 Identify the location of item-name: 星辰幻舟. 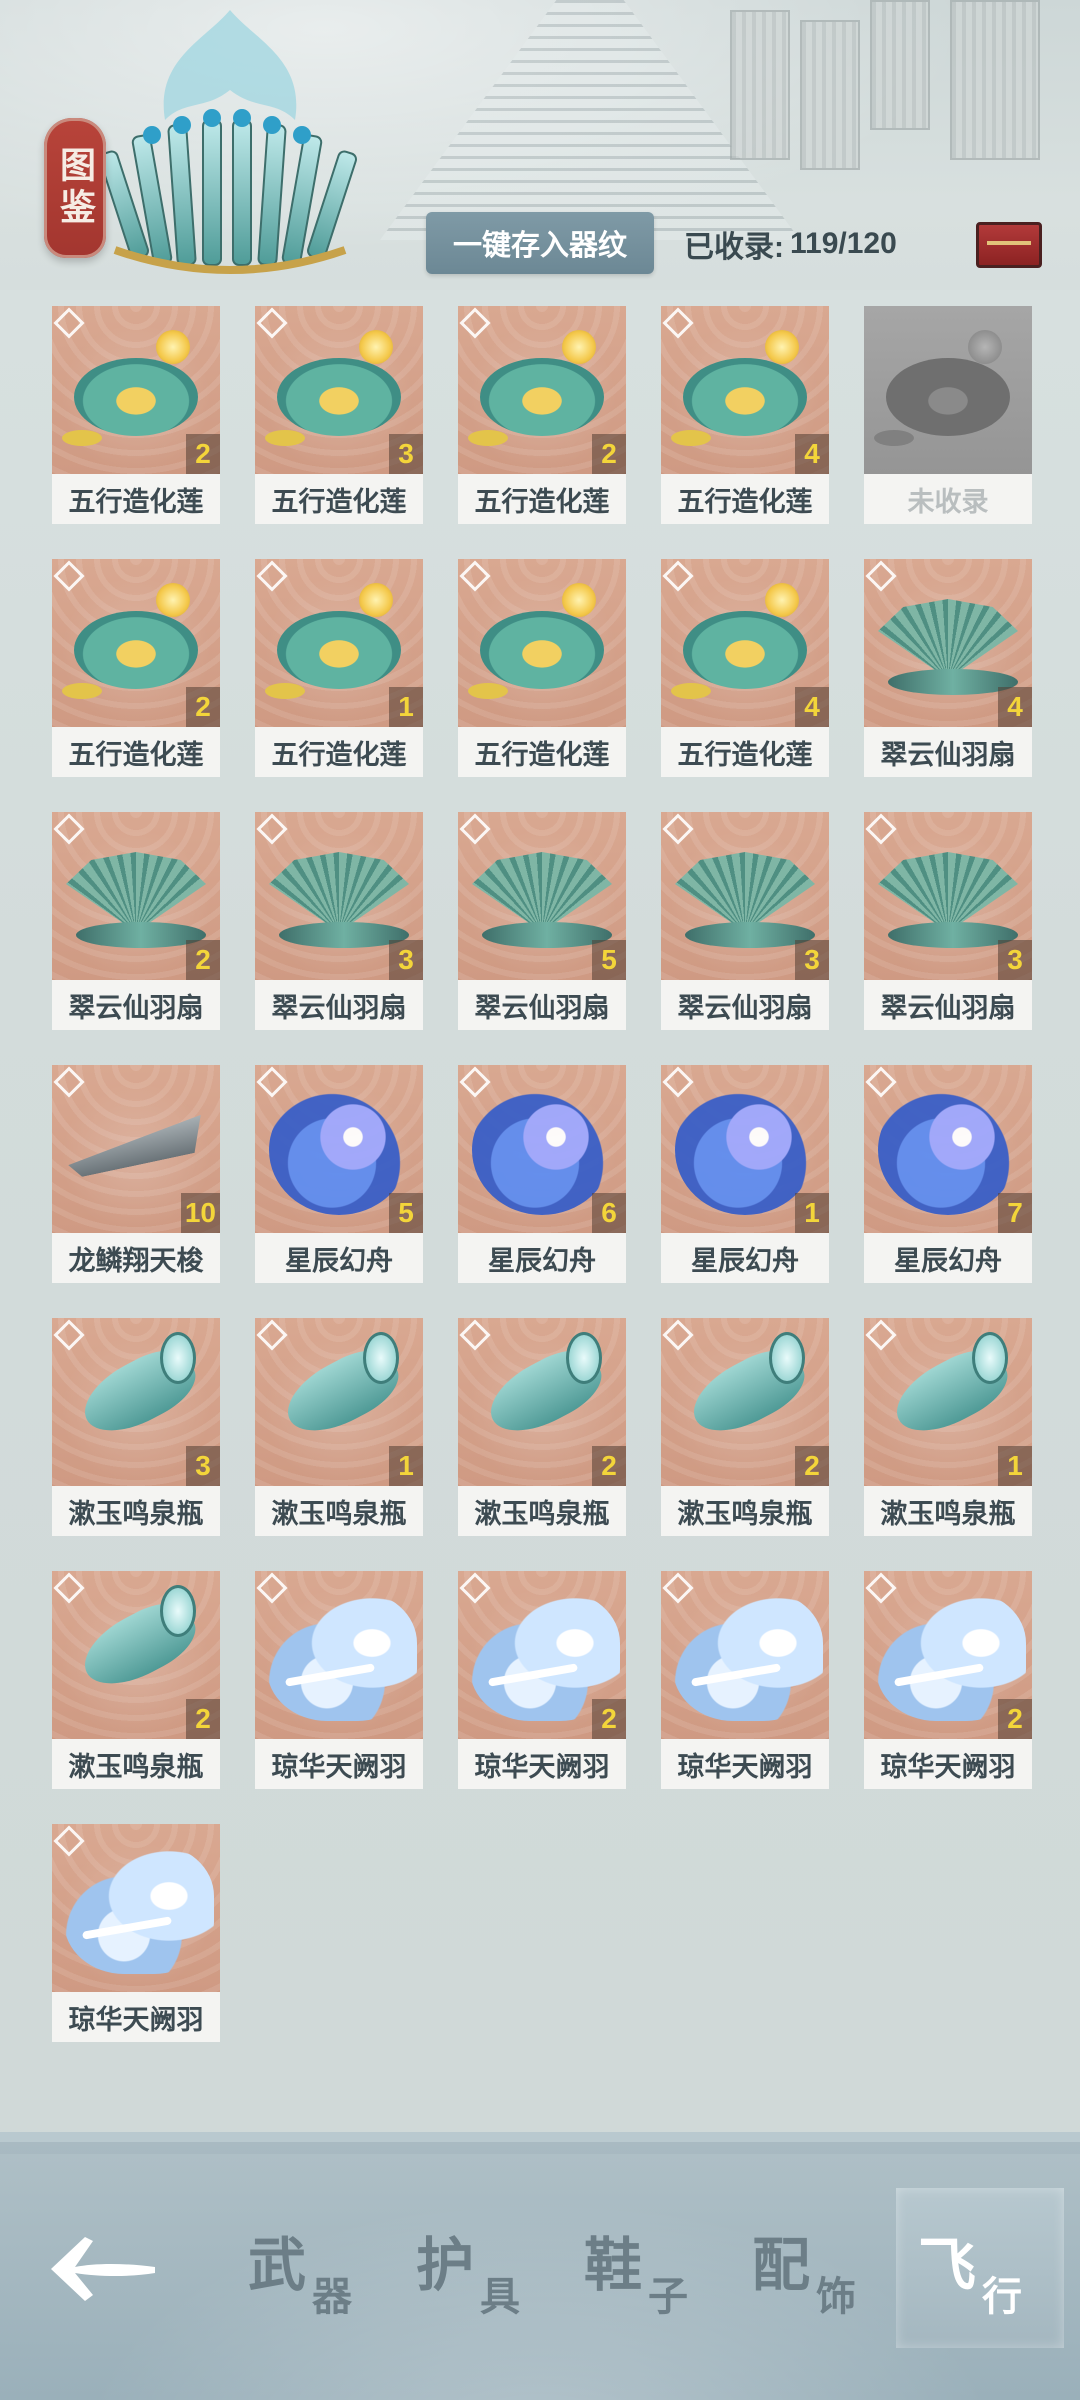
(542, 1261).